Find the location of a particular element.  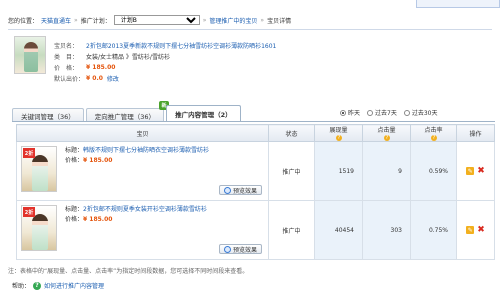

table-header-row: 宝贝 状态 展现量? 点击量? 点击率? 操作 is located at coordinates (255, 133).